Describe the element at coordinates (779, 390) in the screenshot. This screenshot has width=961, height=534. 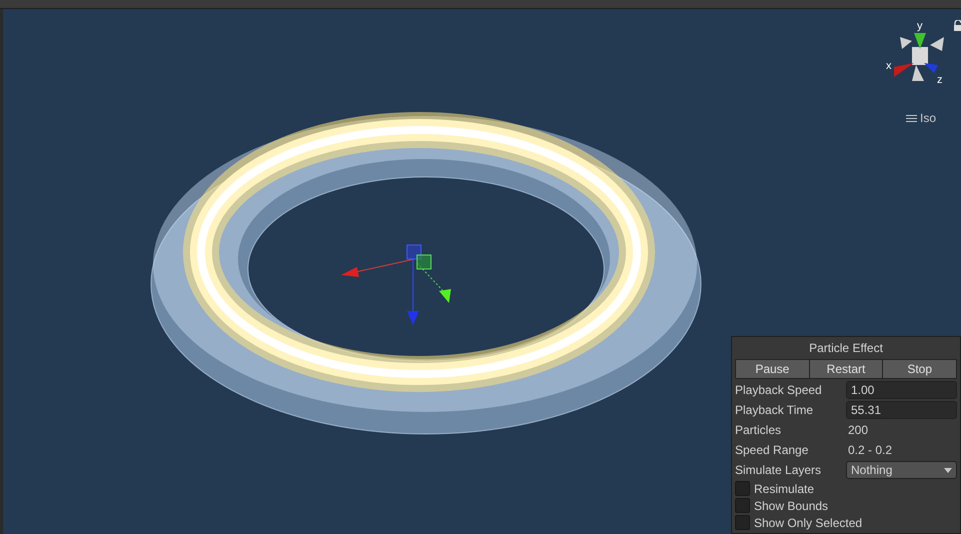
I see `property-label: Playback Speed` at that location.